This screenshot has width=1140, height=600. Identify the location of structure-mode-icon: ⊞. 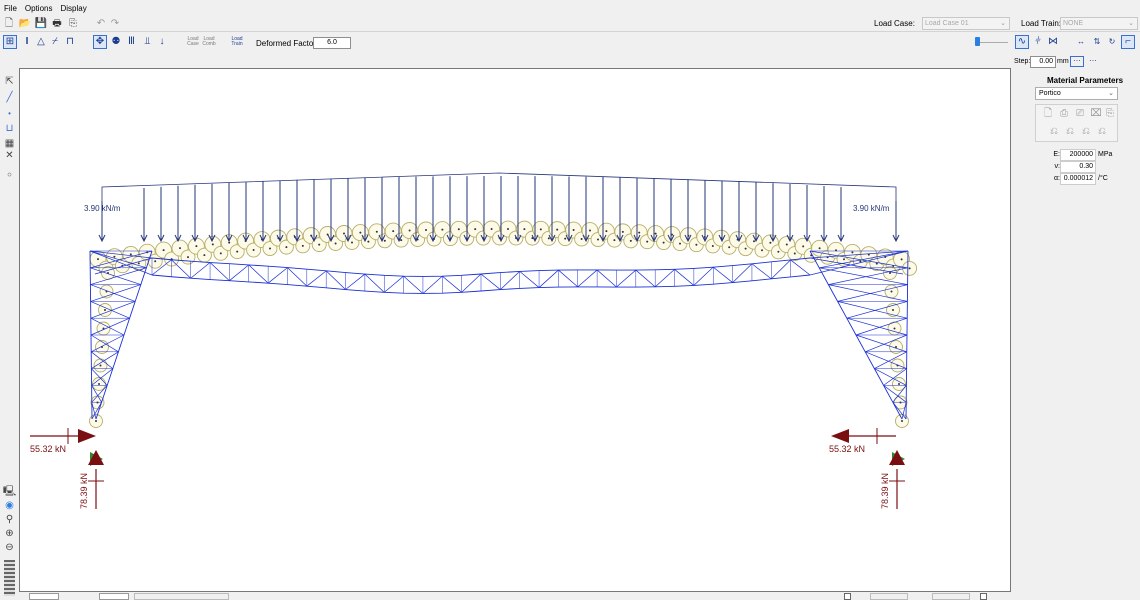
(10, 42).